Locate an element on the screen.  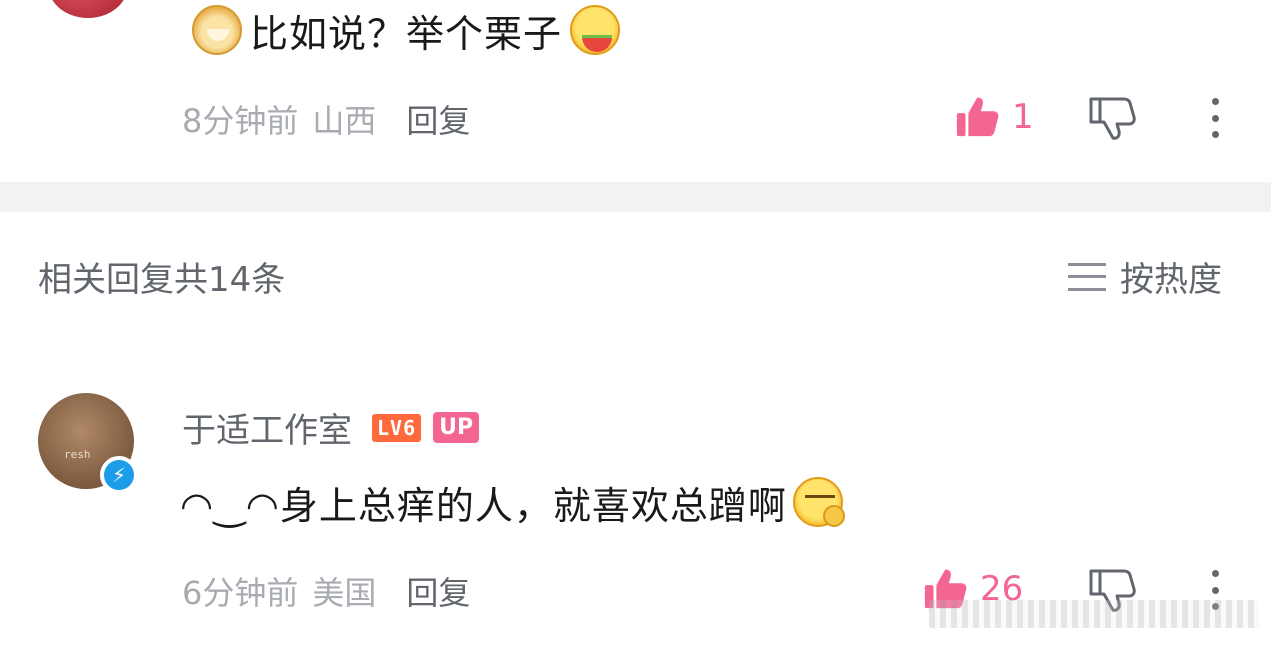
doge-emoji-icon is located at coordinates (217, 30).